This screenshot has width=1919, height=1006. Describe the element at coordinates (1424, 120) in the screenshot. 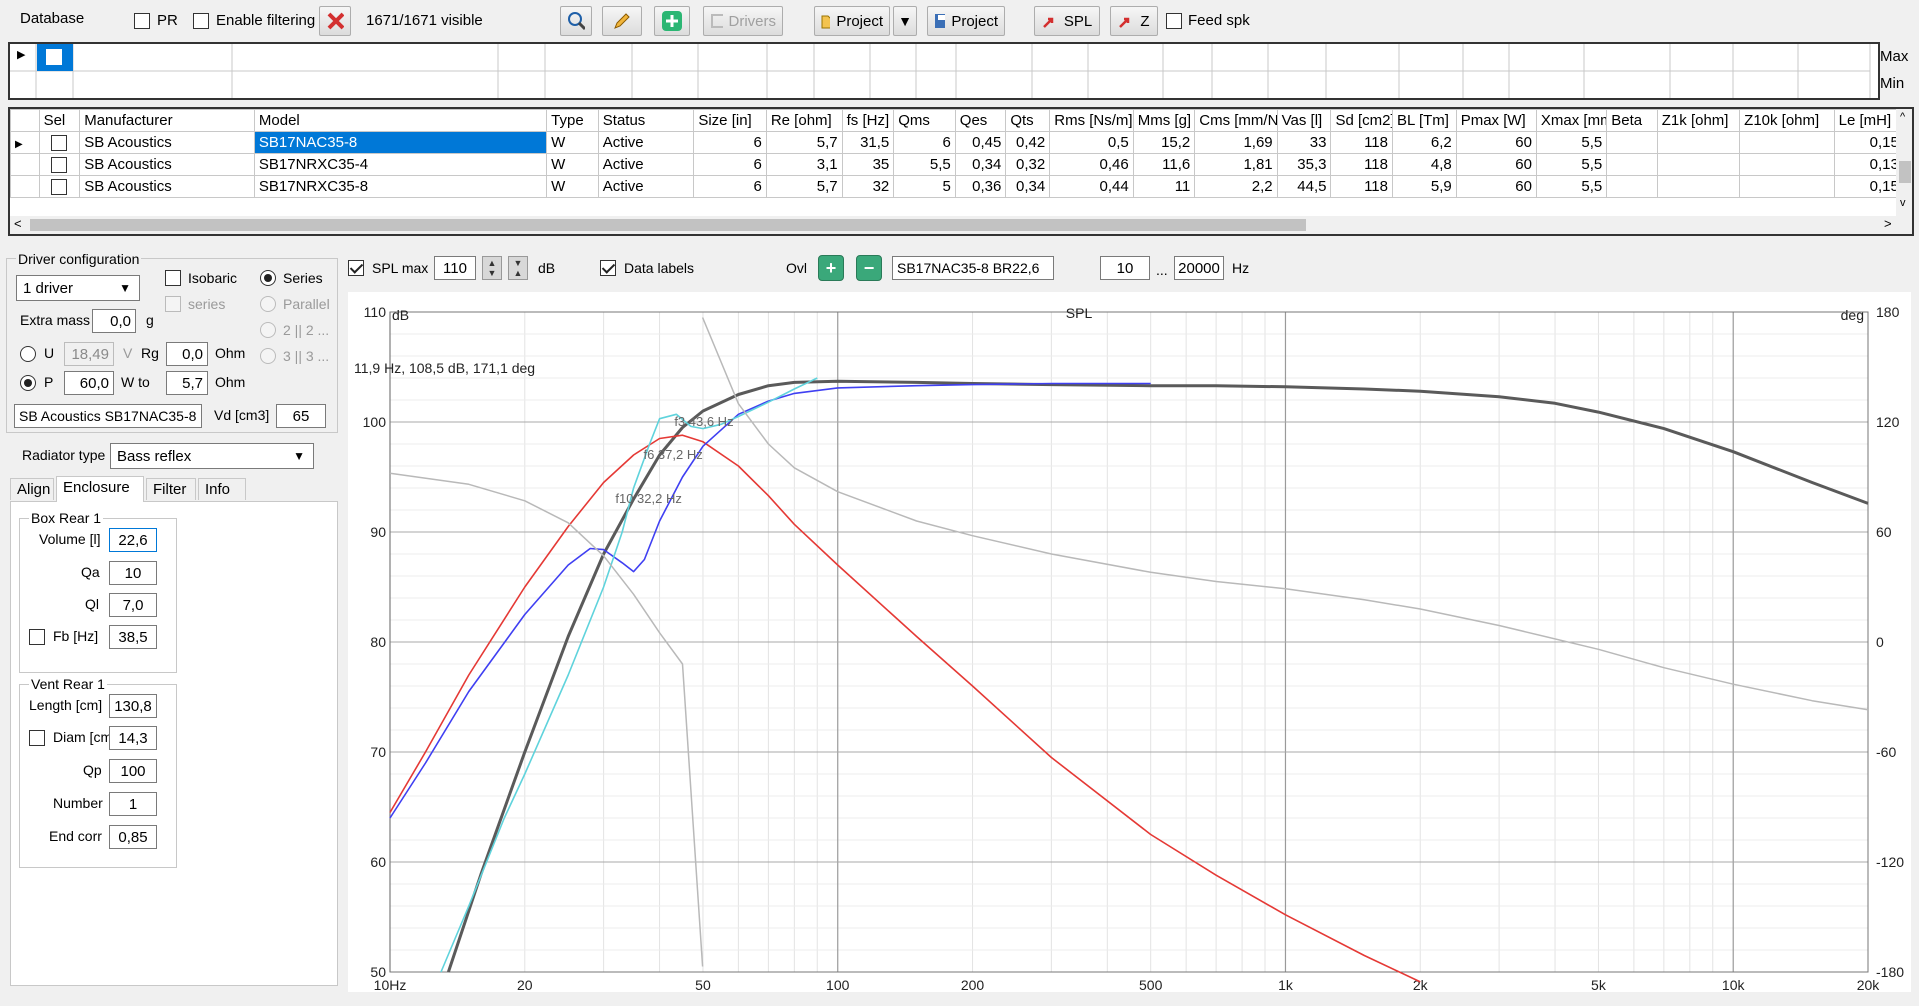

I see `column-header: BL [Tm]` at that location.